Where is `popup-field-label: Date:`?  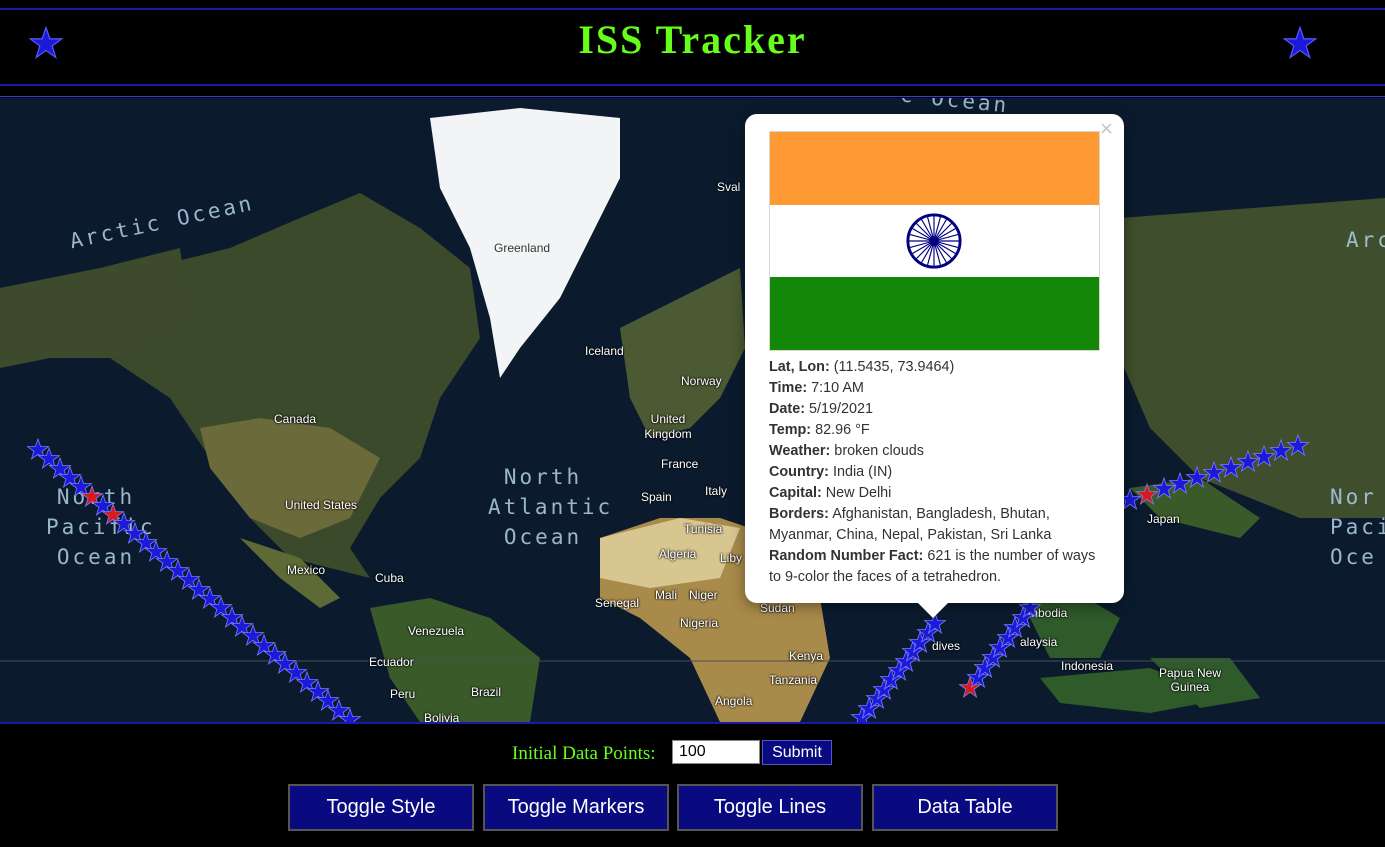
popup-field-label: Date: is located at coordinates (787, 409).